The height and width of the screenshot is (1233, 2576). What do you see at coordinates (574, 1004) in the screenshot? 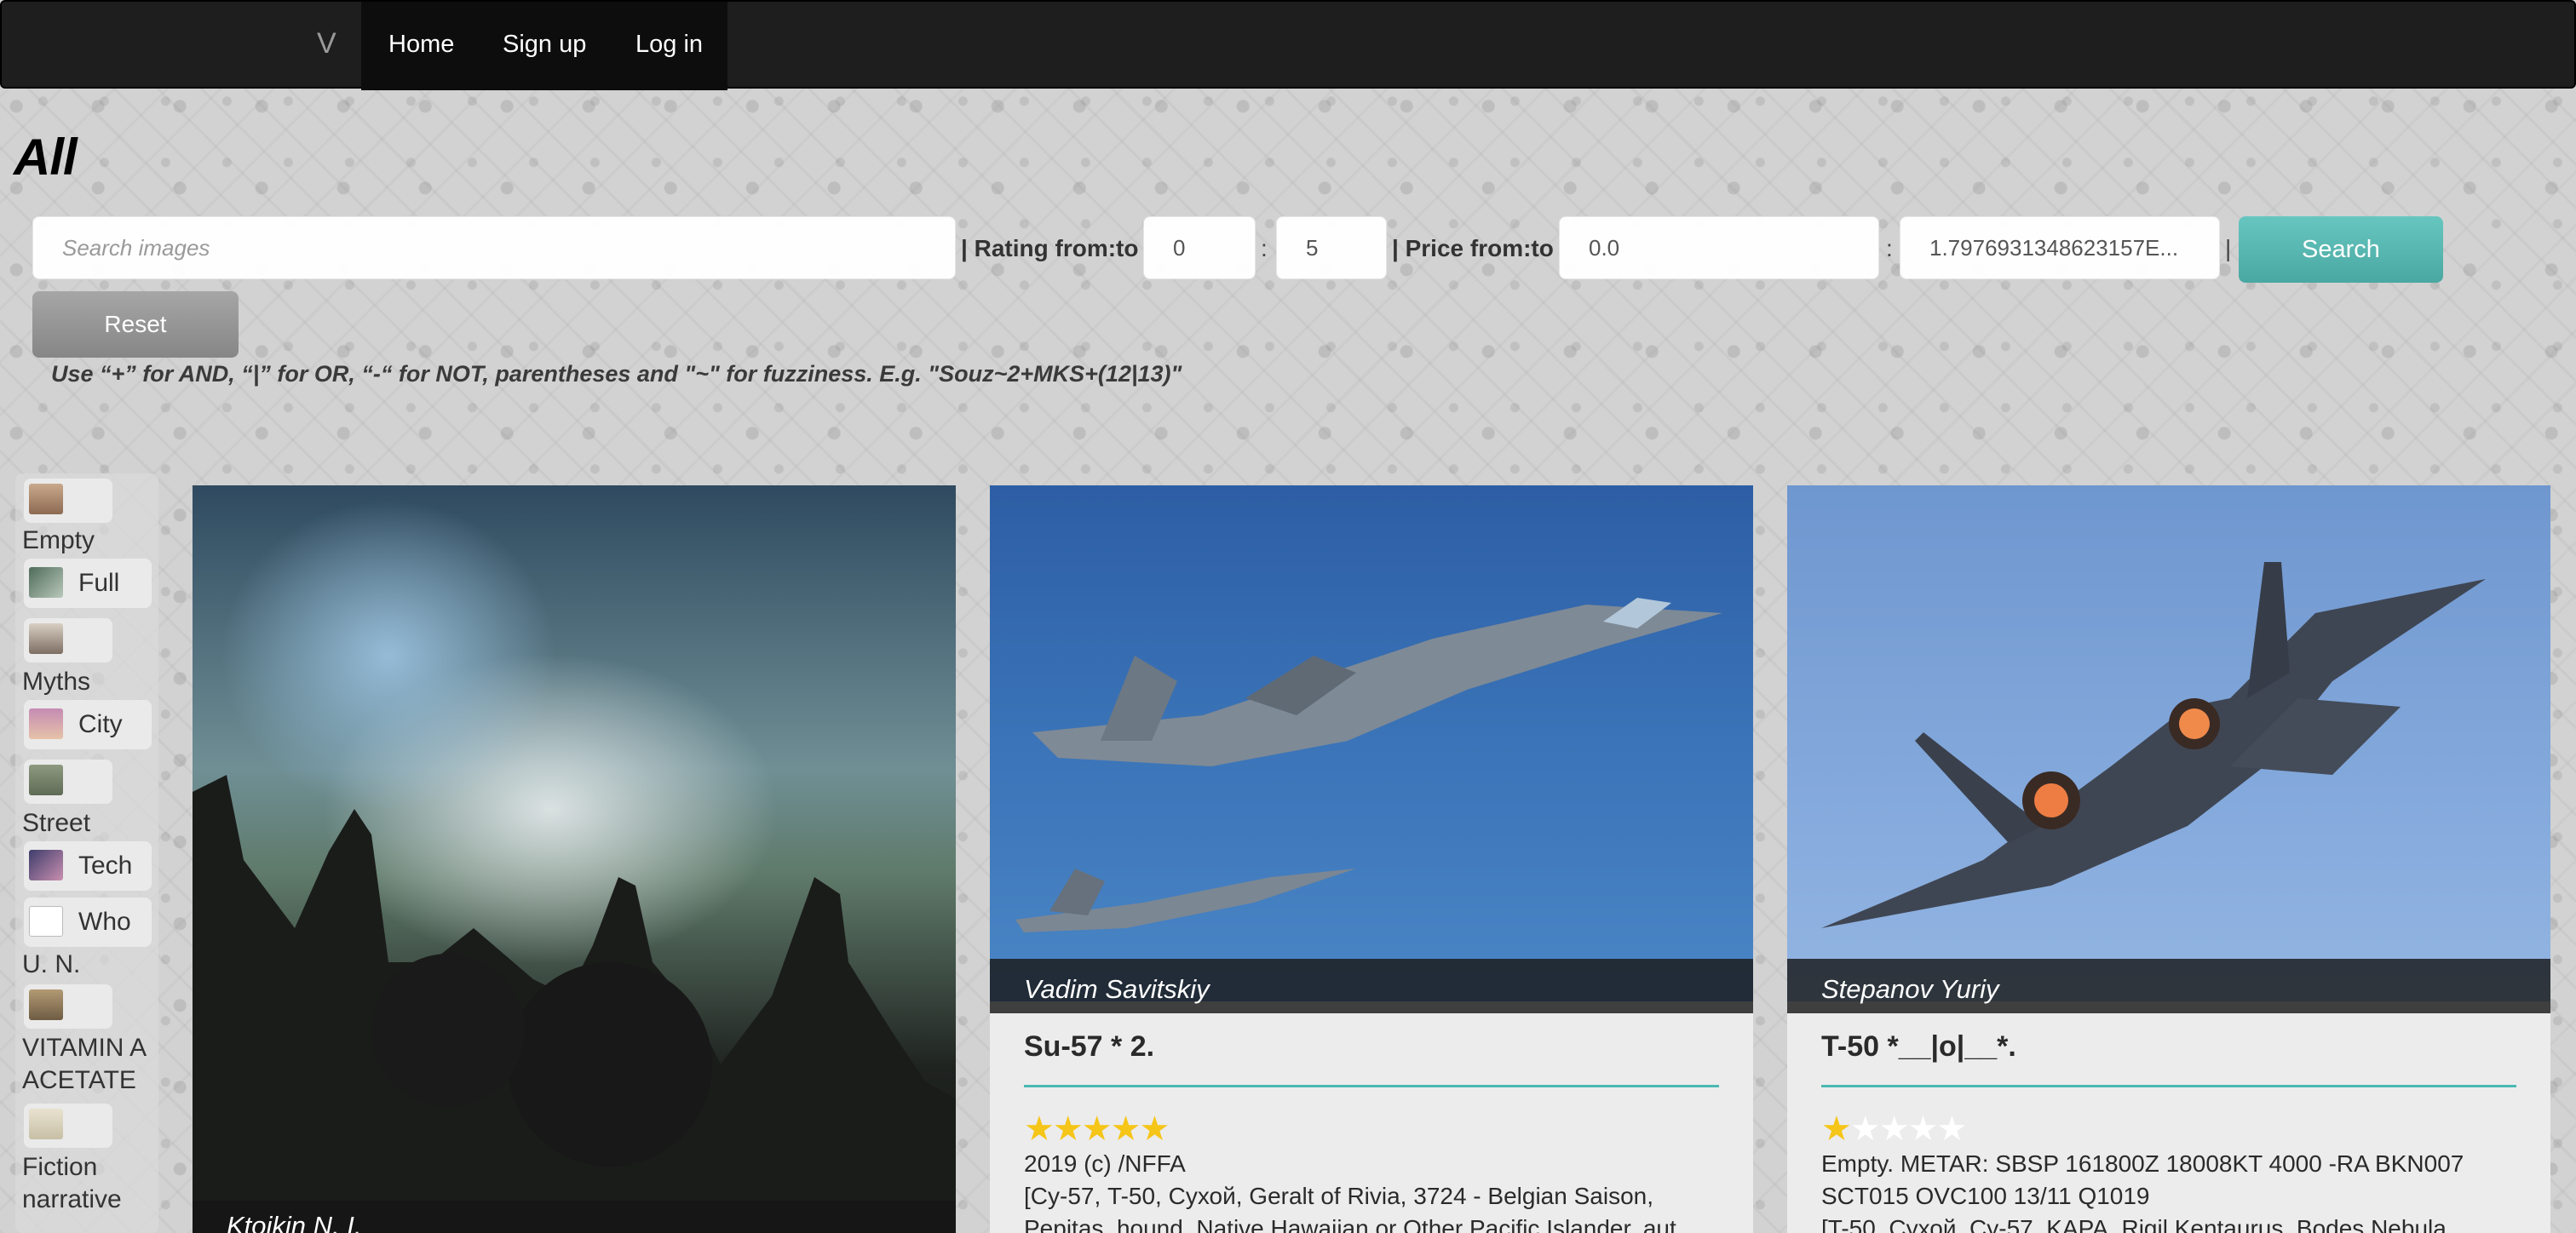
I see `crowd-silhouette` at bounding box center [574, 1004].